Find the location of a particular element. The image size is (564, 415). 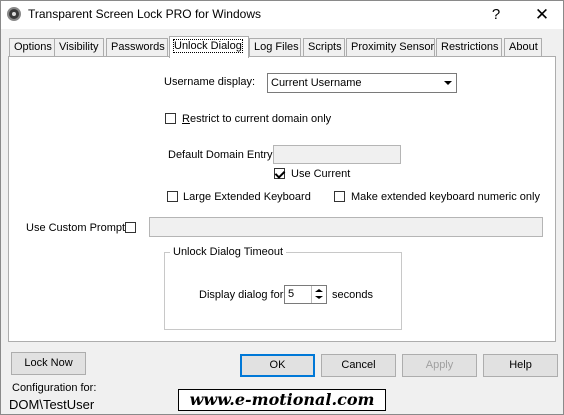

use-current-checkbox is located at coordinates (279, 173).